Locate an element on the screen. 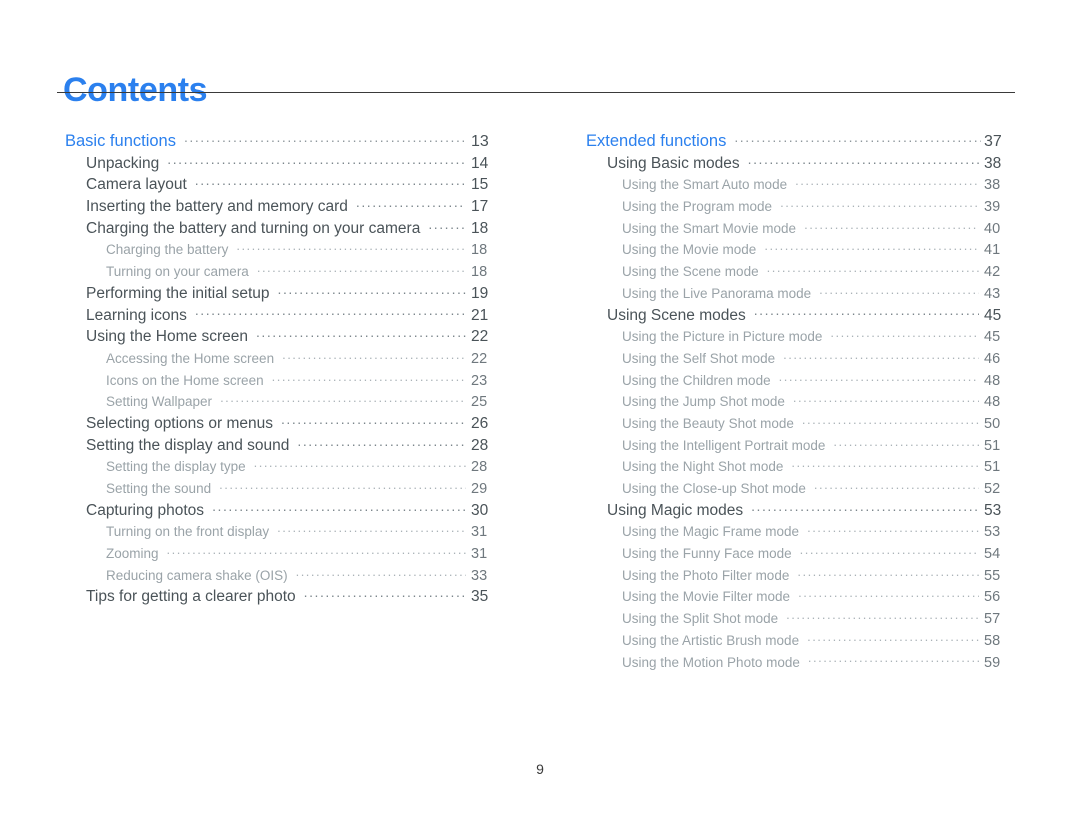 Image resolution: width=1080 pixels, height=815 pixels. toc-entry-level3: Charging the battery 18 is located at coordinates (305, 249).